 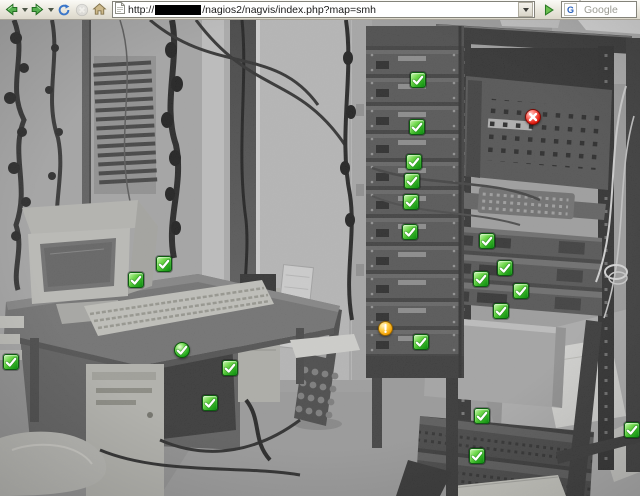 What do you see at coordinates (120, 10) in the screenshot?
I see `page-icon` at bounding box center [120, 10].